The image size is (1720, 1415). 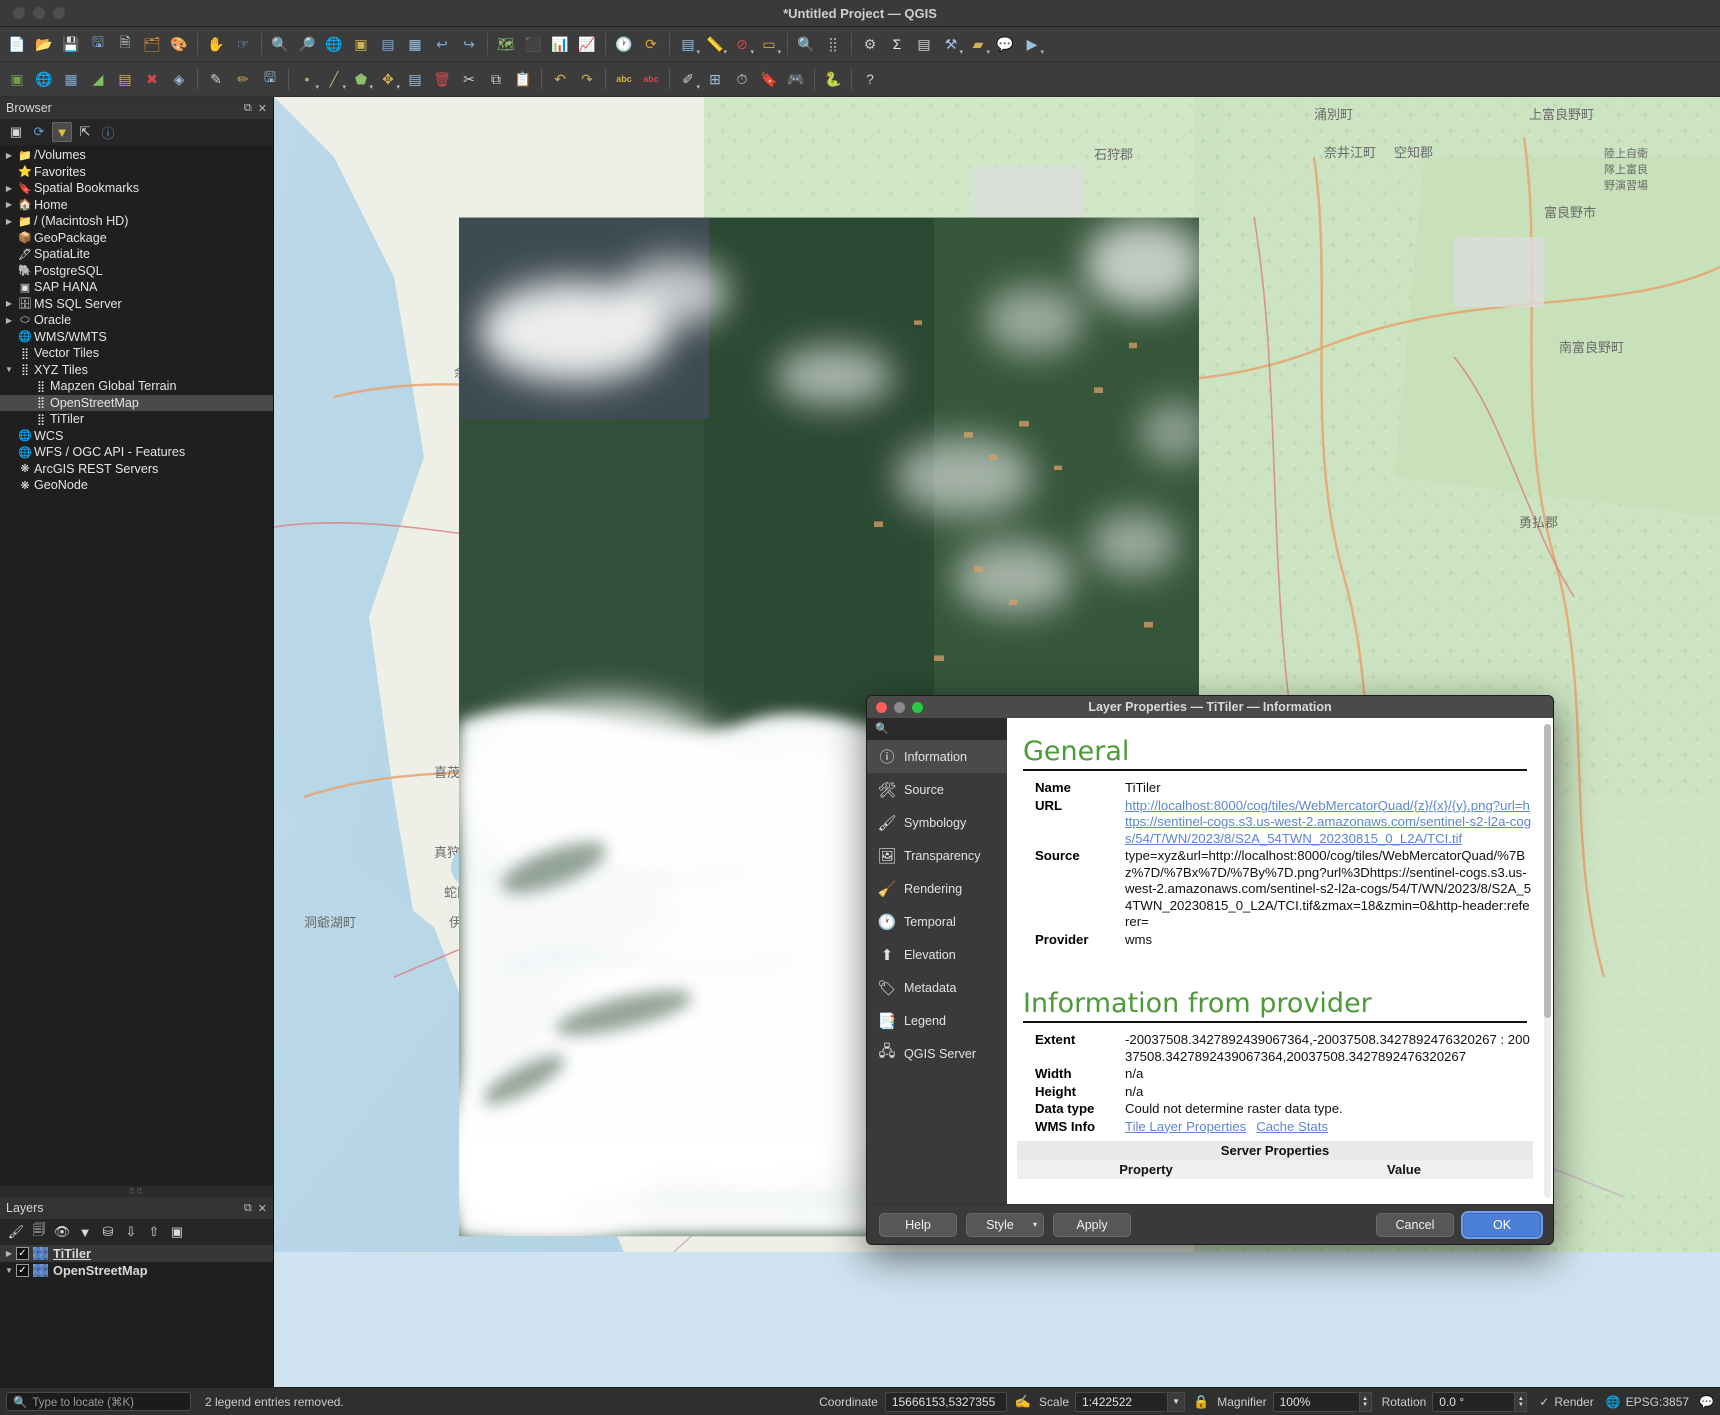 What do you see at coordinates (9, 369) in the screenshot?
I see `chevron-down-icon: ▼` at bounding box center [9, 369].